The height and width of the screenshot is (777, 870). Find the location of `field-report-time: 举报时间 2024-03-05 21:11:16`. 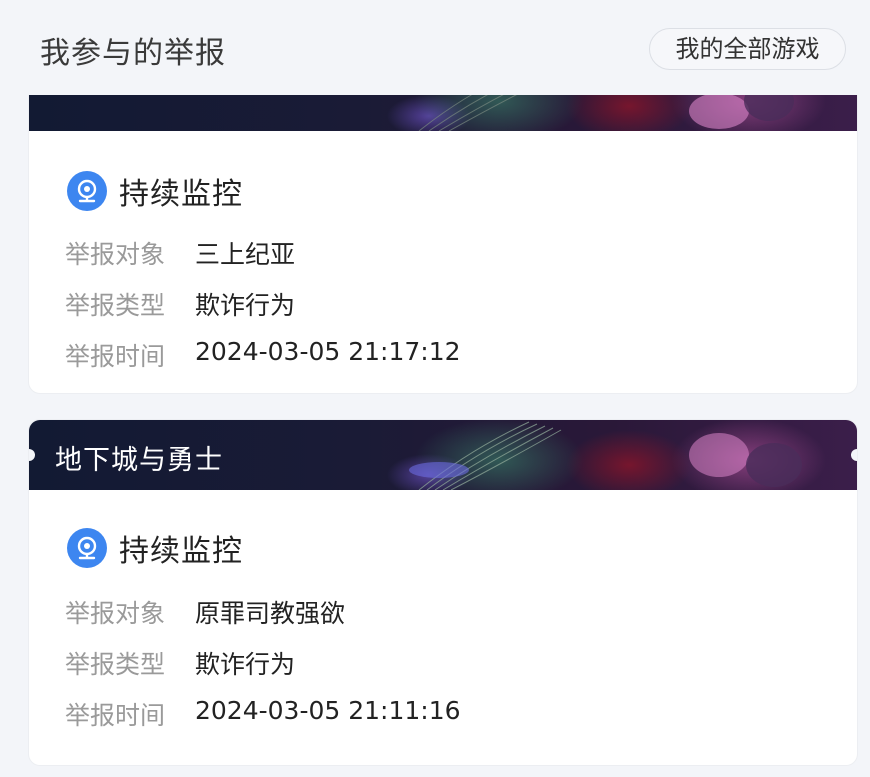

field-report-time: 举报时间 2024-03-05 21:11:16 is located at coordinates (263, 714).